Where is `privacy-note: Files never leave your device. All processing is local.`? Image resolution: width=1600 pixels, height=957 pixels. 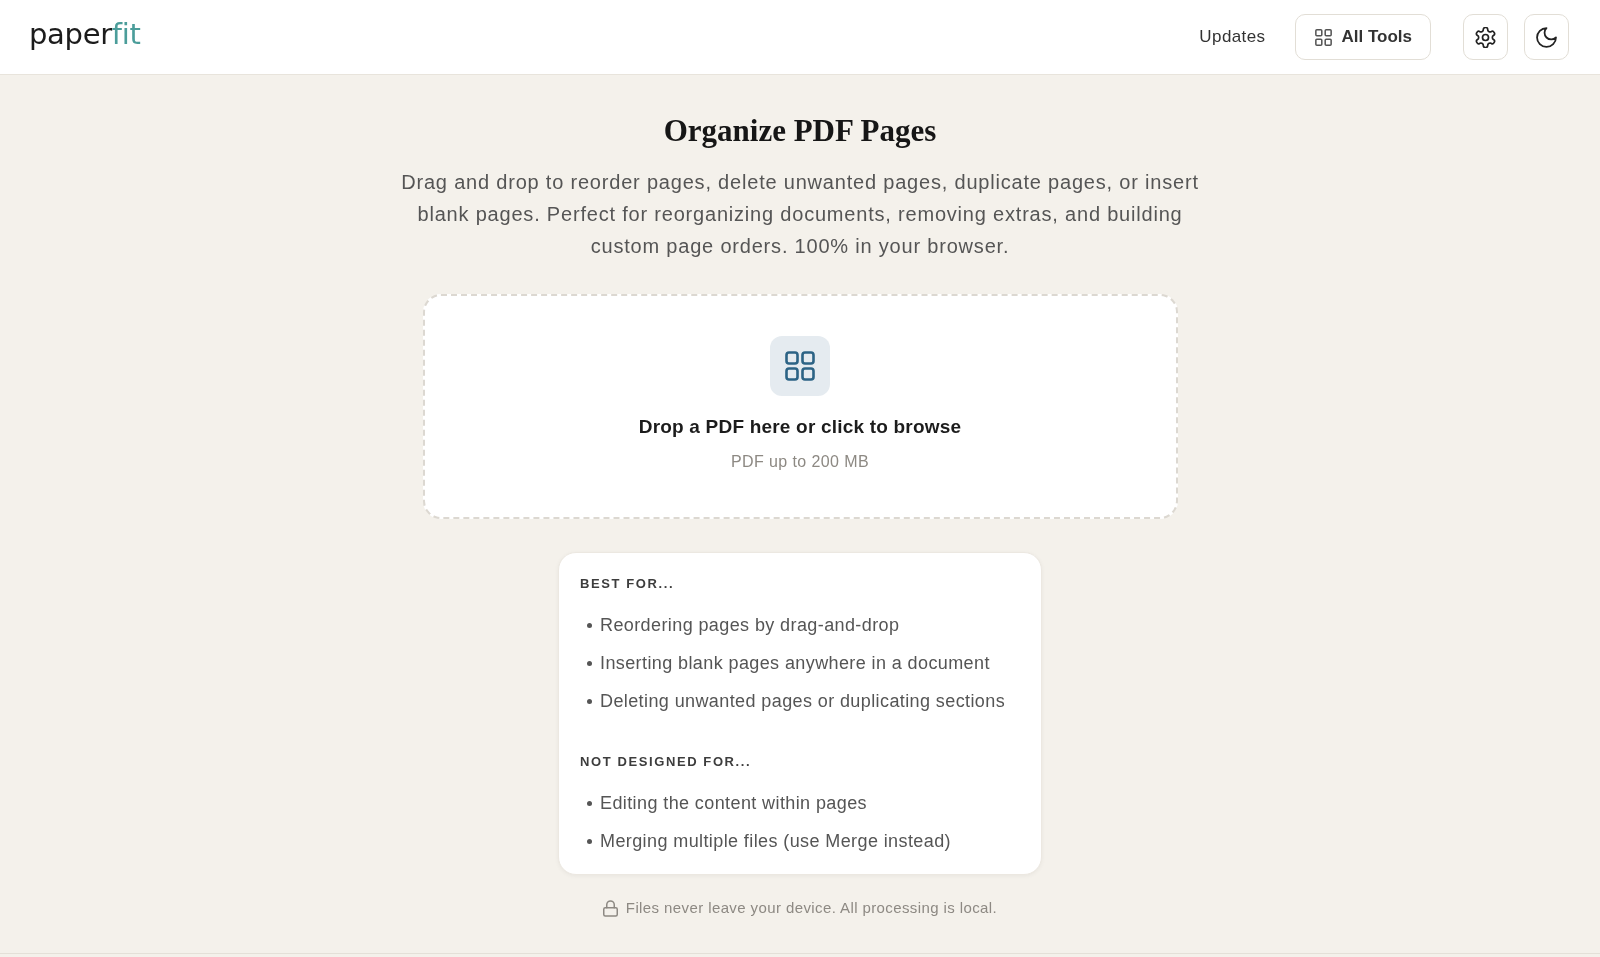 privacy-note: Files never leave your device. All processing is local. is located at coordinates (811, 908).